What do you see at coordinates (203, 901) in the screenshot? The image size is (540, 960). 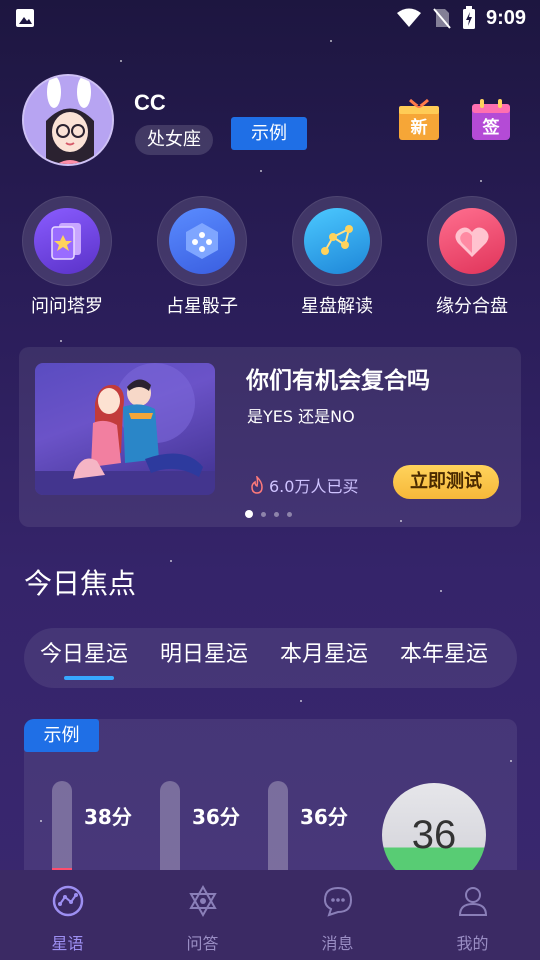 I see `star-of-david-icon` at bounding box center [203, 901].